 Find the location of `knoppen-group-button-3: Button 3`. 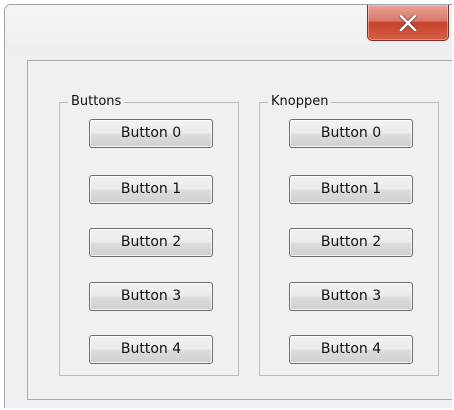

knoppen-group-button-3: Button 3 is located at coordinates (351, 296).